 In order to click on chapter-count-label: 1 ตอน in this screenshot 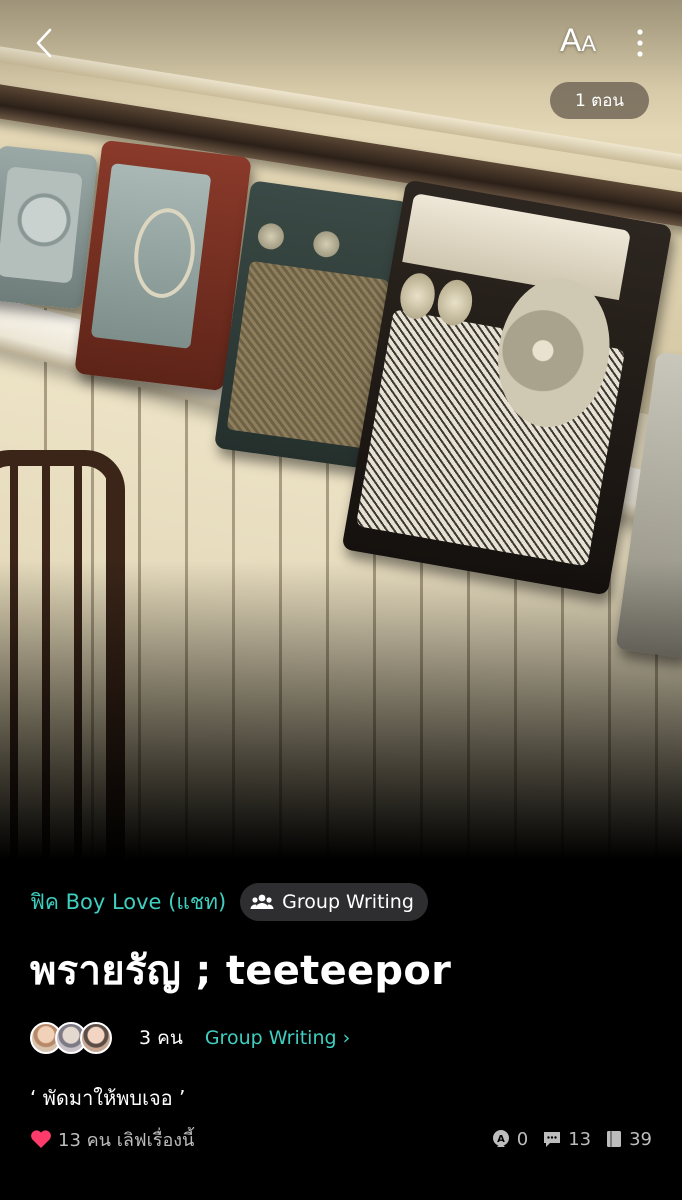, I will do `click(599, 101)`.